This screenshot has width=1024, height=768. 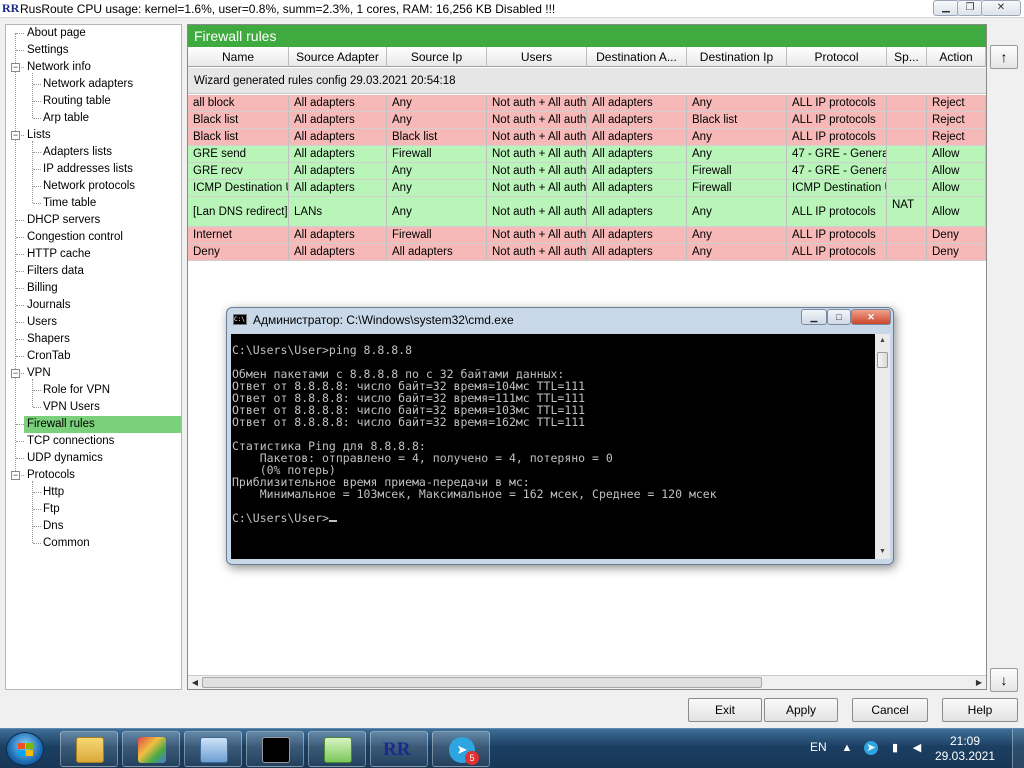 What do you see at coordinates (437, 235) in the screenshot?
I see `table-cell: Firewall` at bounding box center [437, 235].